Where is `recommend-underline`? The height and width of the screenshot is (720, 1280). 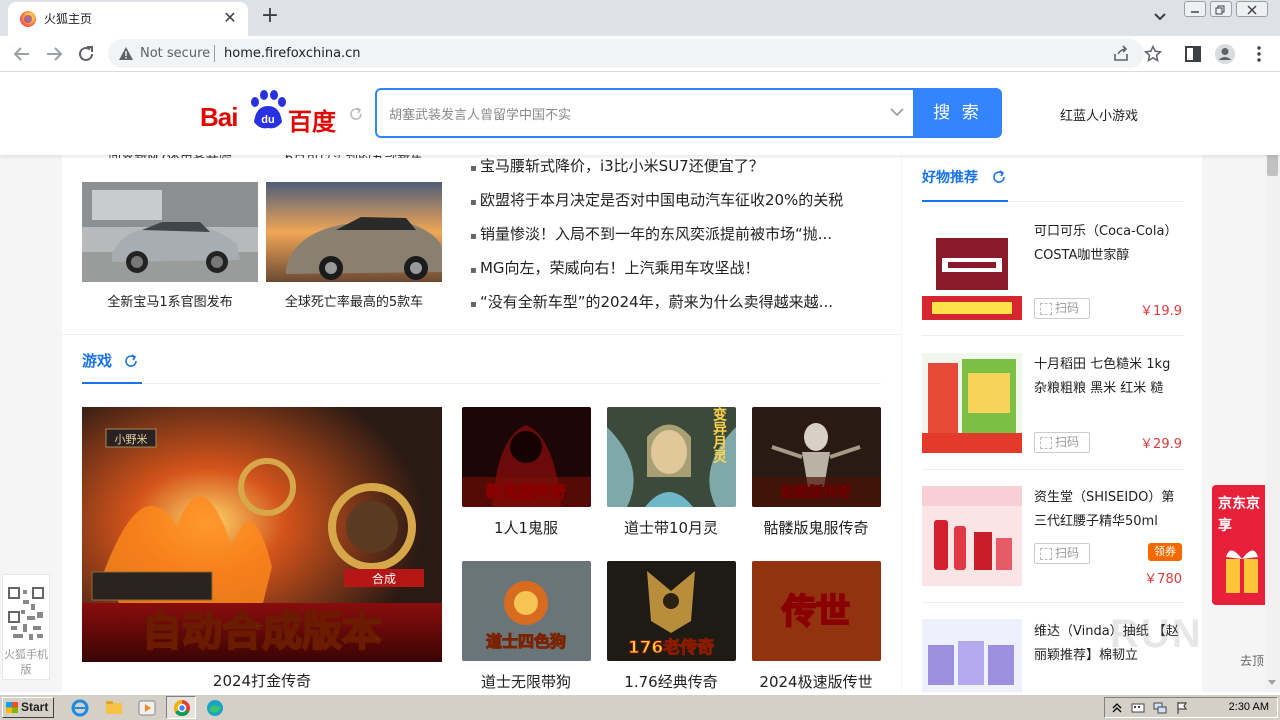 recommend-underline is located at coordinates (965, 201).